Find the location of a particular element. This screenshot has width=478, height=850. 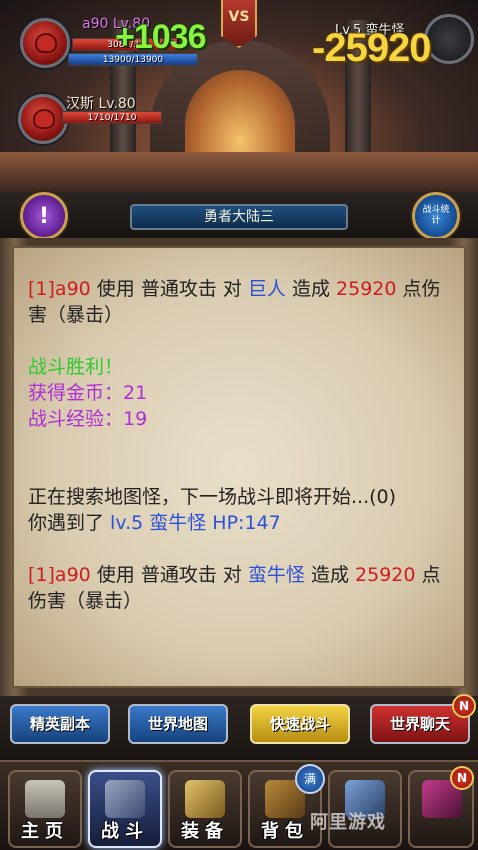

quest-button: ! is located at coordinates (44, 216).